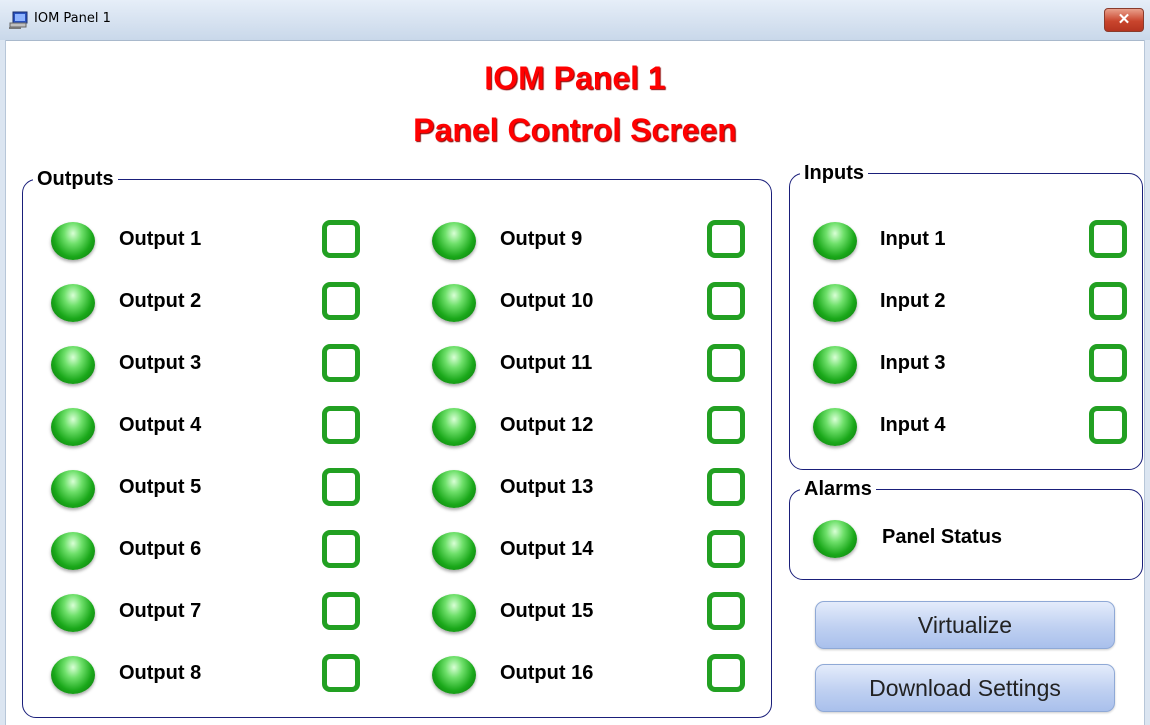 This screenshot has width=1150, height=725. What do you see at coordinates (913, 301) in the screenshot?
I see `input-label: Input 2` at bounding box center [913, 301].